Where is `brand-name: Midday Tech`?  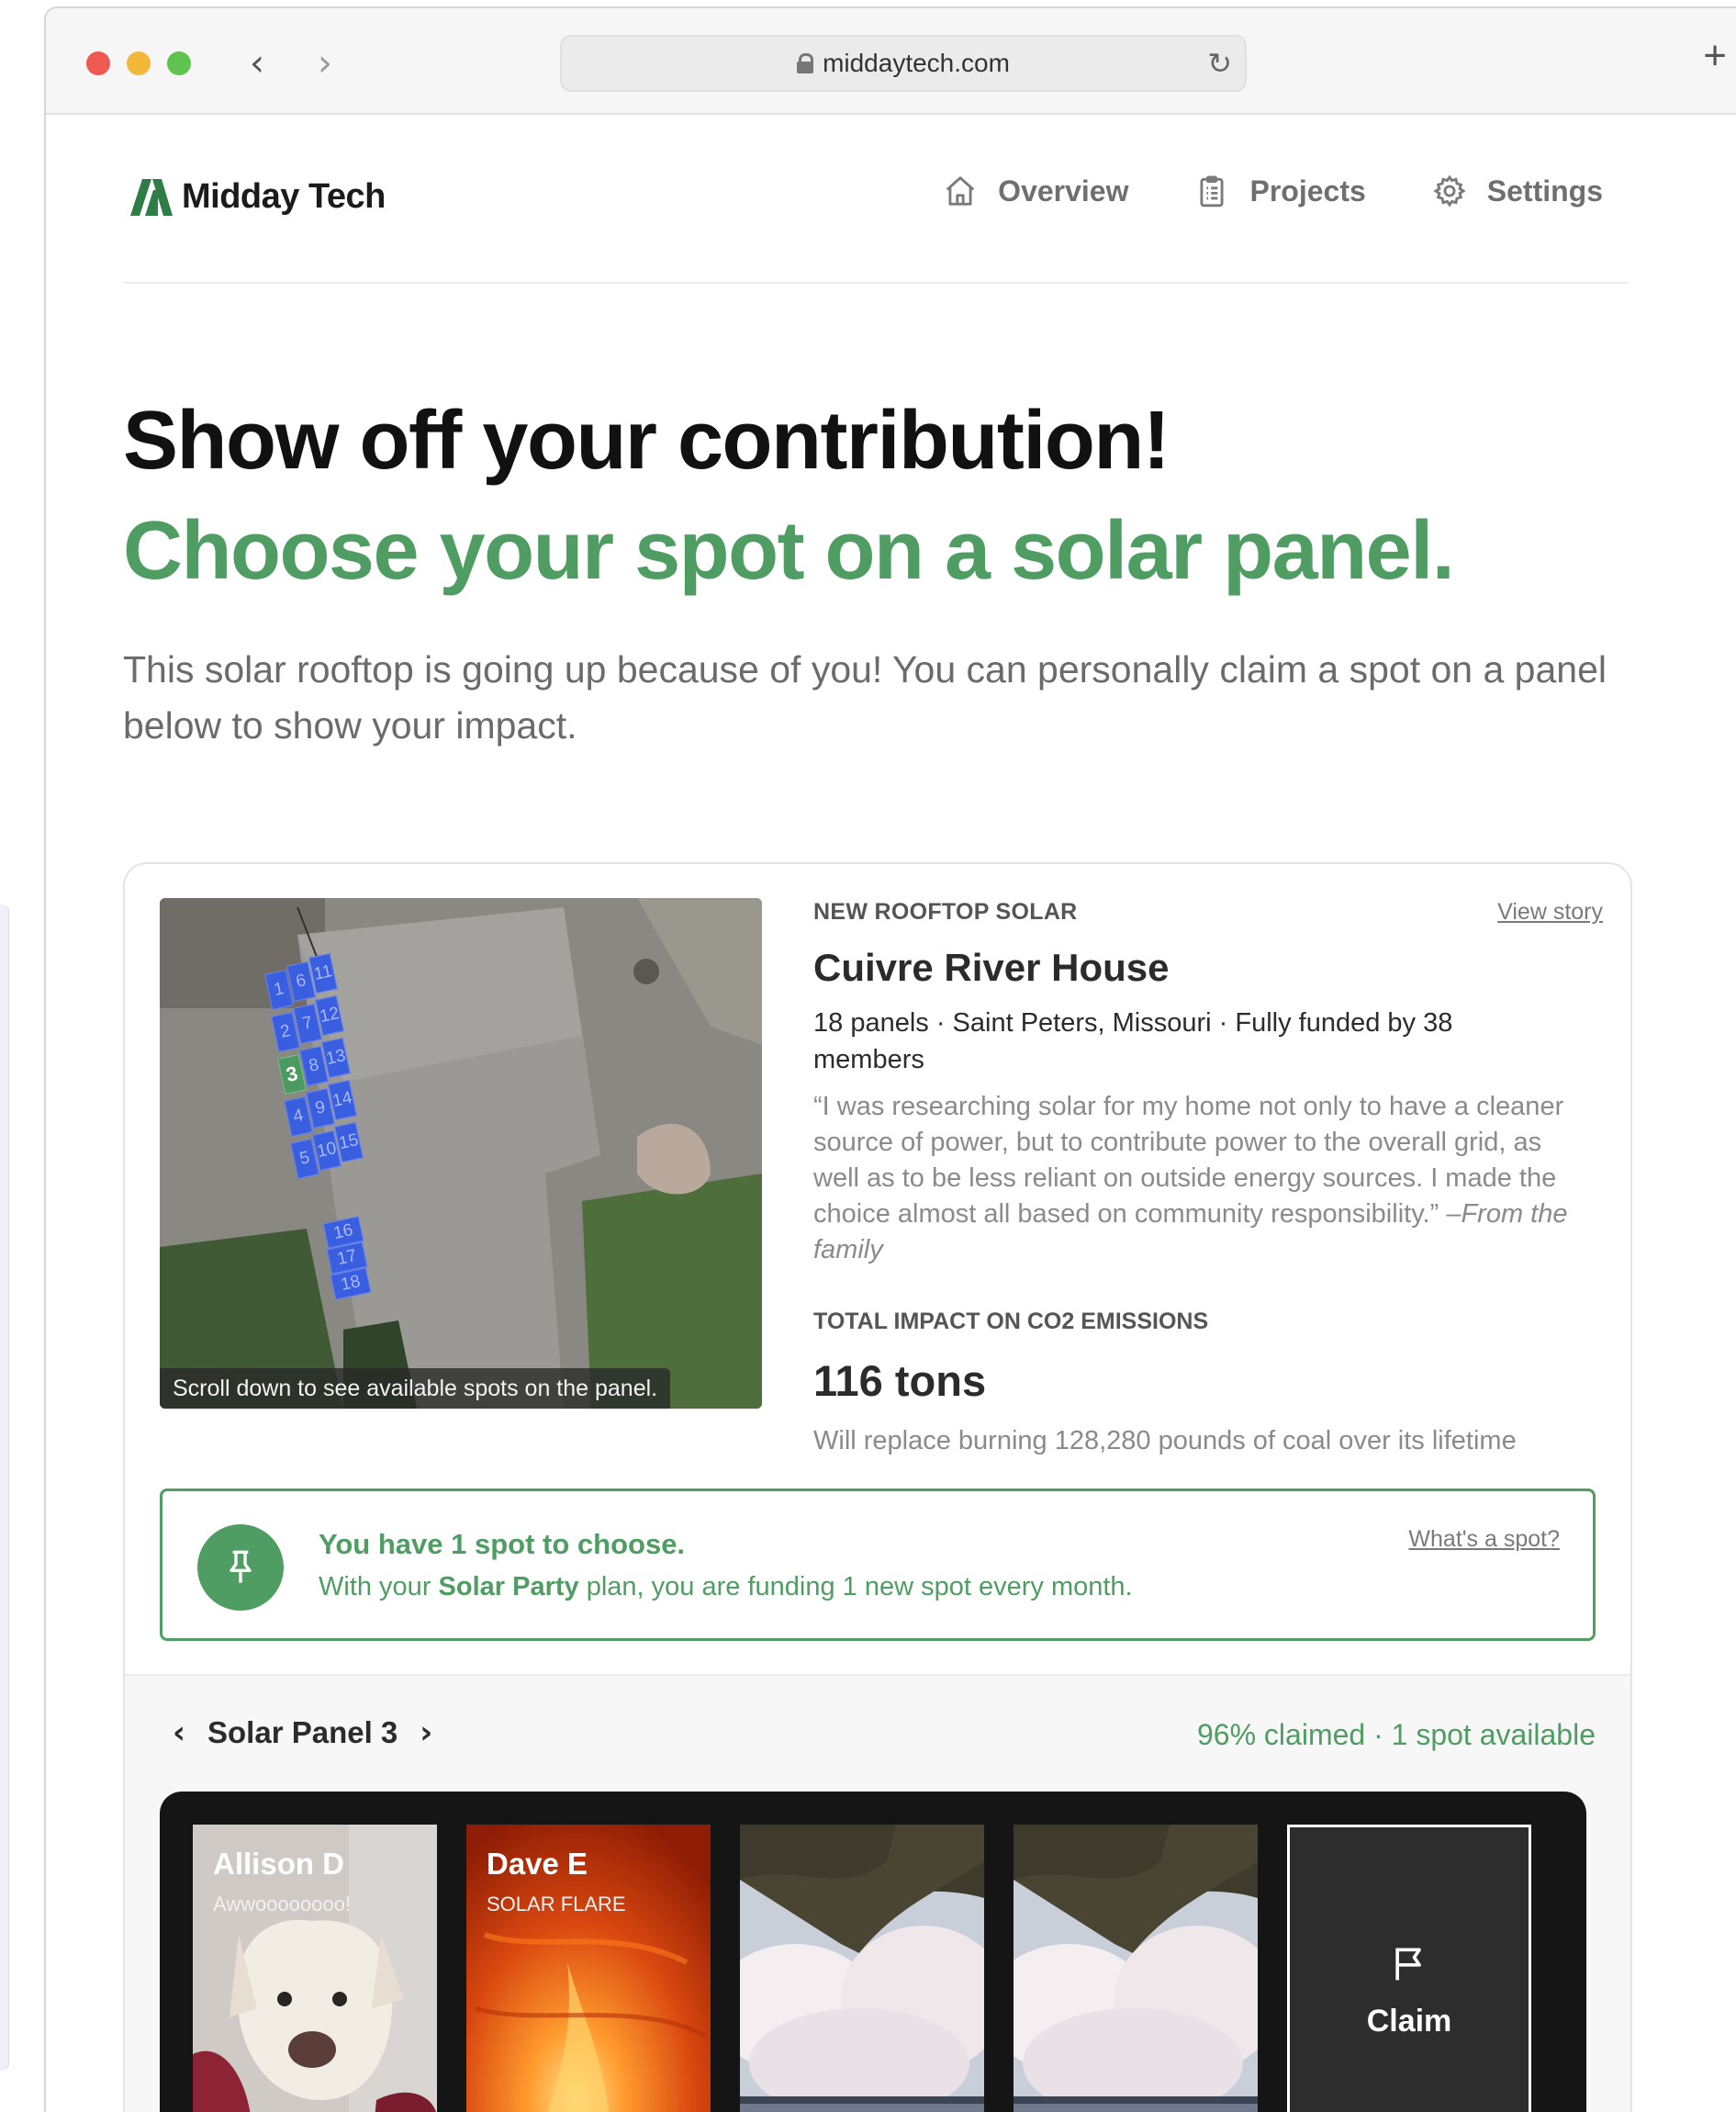 brand-name: Midday Tech is located at coordinates (284, 196).